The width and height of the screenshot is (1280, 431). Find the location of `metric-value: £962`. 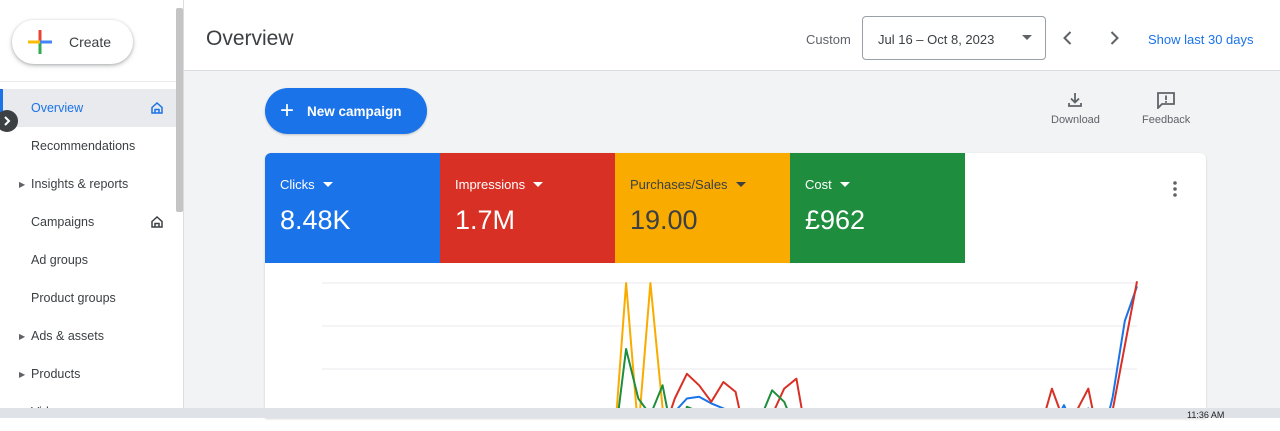

metric-value: £962 is located at coordinates (835, 220).